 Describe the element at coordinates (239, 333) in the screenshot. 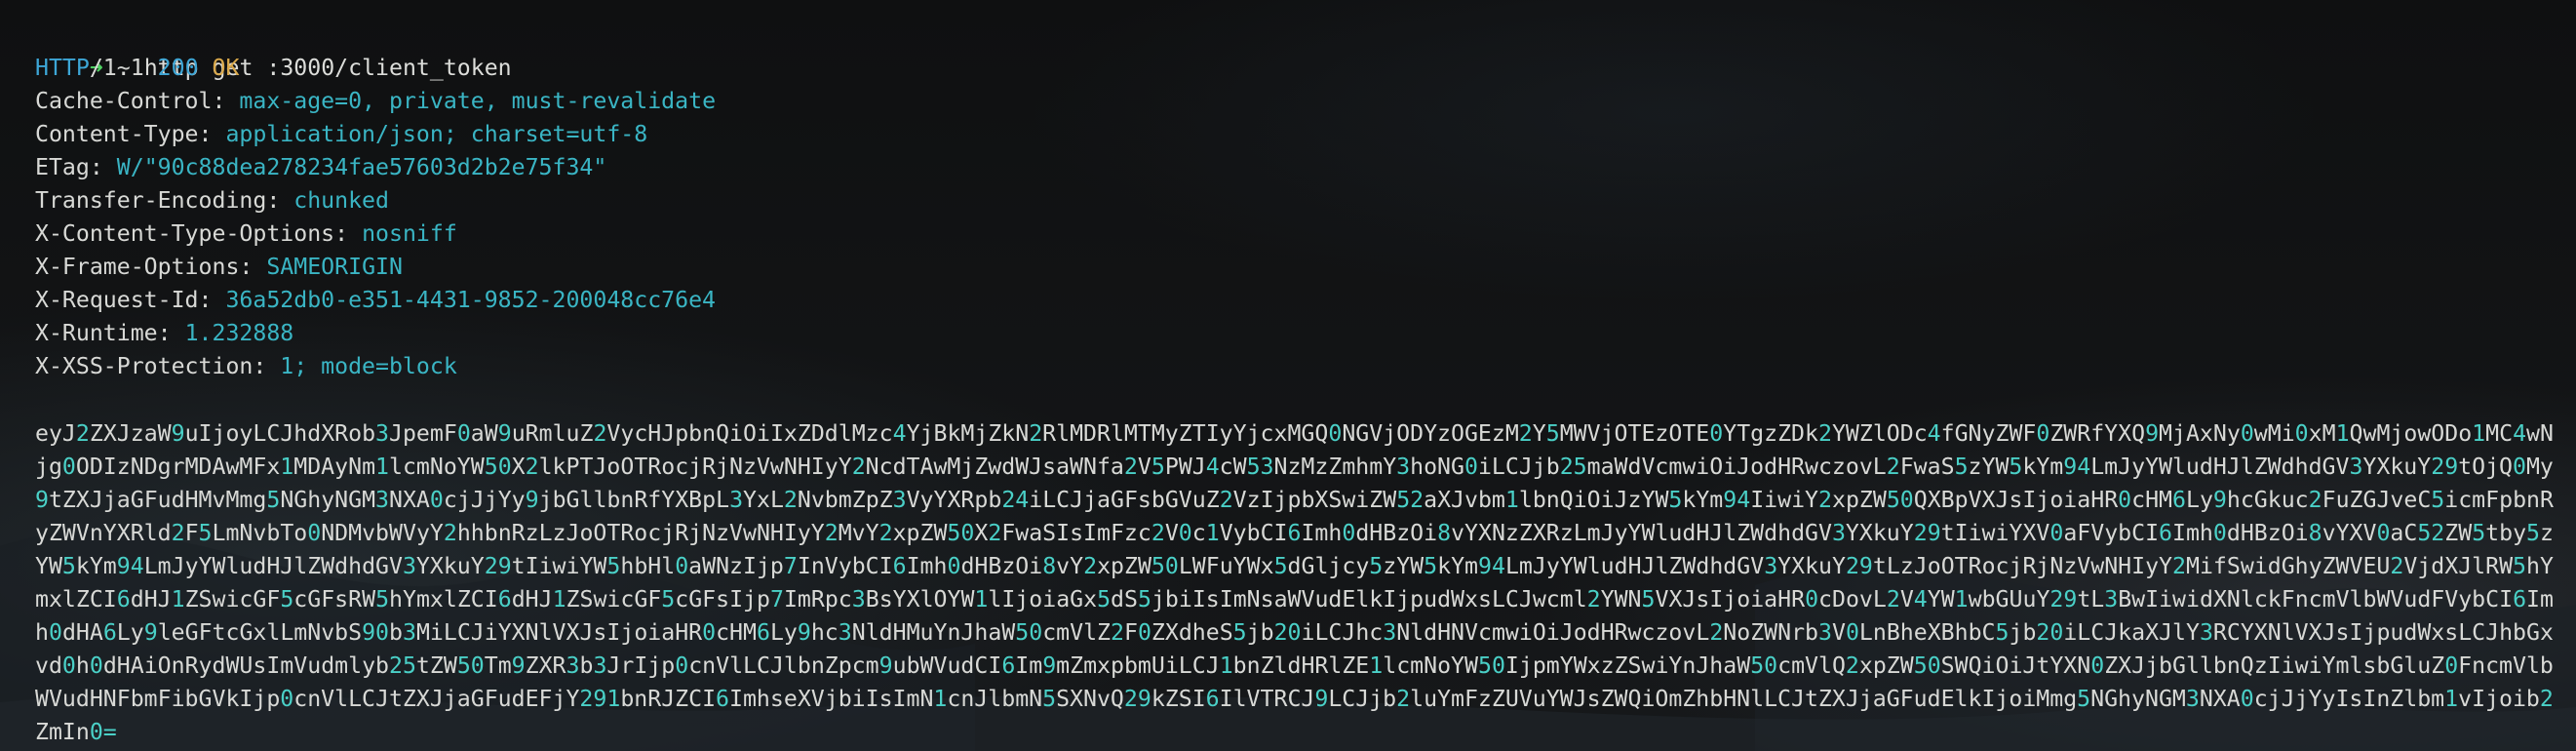

I see `header-value: 1.232888` at that location.